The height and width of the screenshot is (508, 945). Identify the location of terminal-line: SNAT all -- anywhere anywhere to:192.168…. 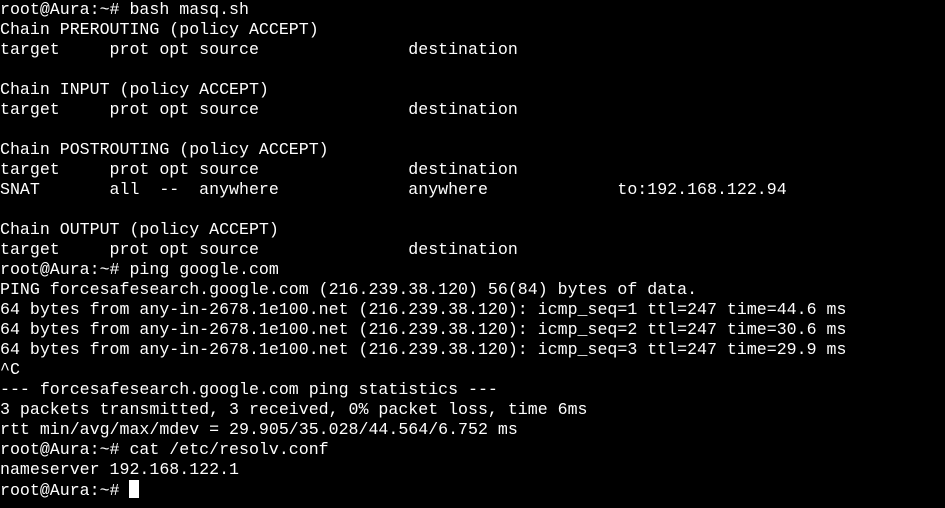
(393, 189).